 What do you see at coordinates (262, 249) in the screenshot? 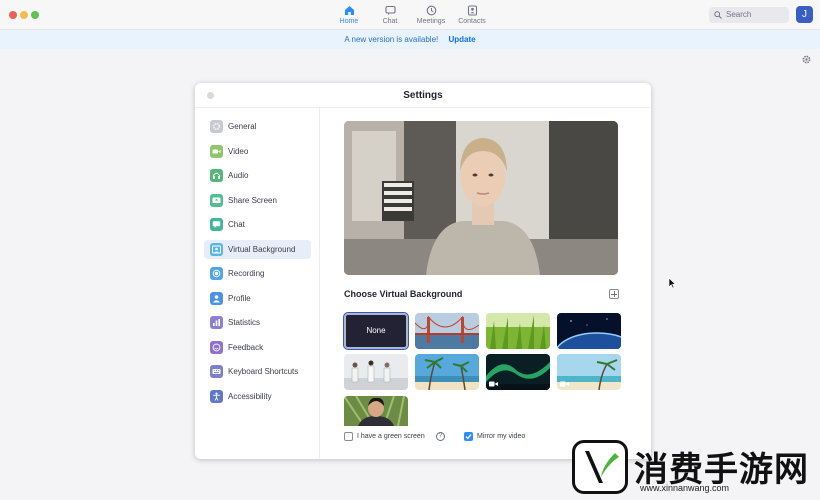
I see `sidebar-item-label: Virtual Background` at bounding box center [262, 249].